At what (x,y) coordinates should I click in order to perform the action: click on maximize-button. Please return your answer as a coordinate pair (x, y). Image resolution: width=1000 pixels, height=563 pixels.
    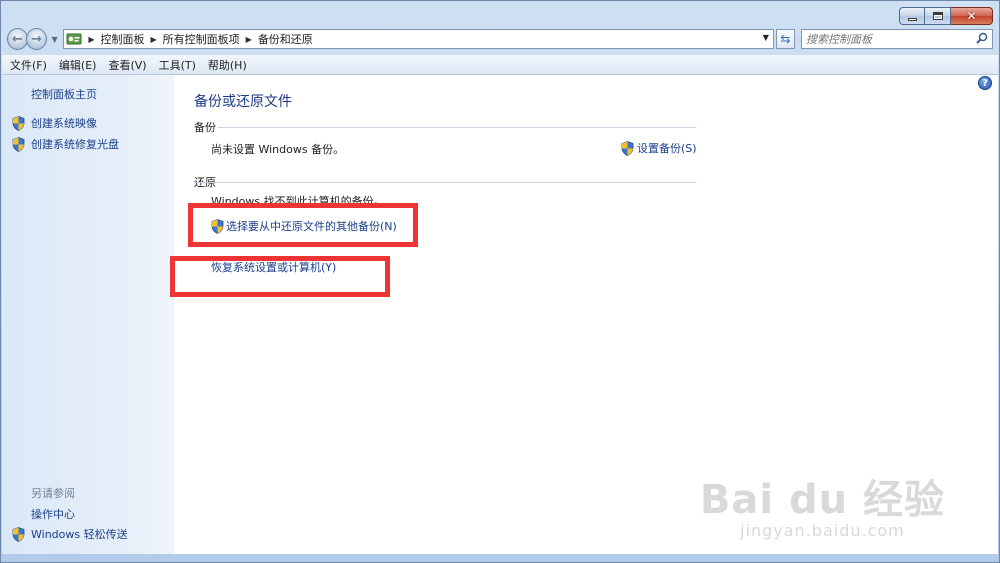
    Looking at the image, I should click on (938, 16).